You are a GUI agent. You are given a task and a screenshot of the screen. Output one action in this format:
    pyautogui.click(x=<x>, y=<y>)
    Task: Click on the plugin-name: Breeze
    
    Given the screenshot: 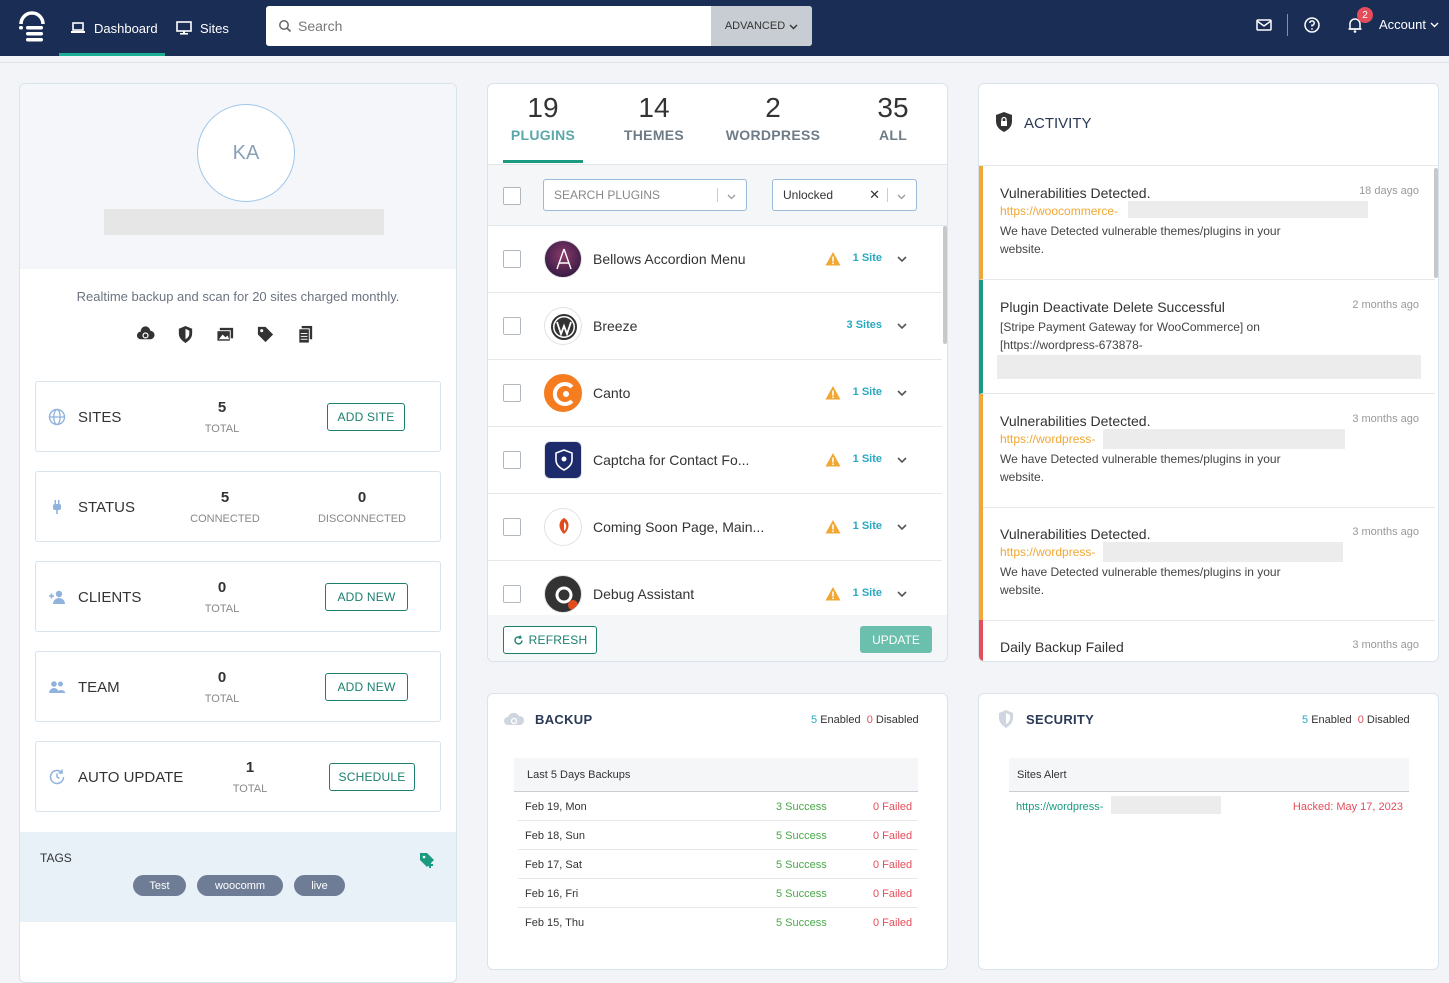 What is the action you would take?
    pyautogui.click(x=615, y=326)
    